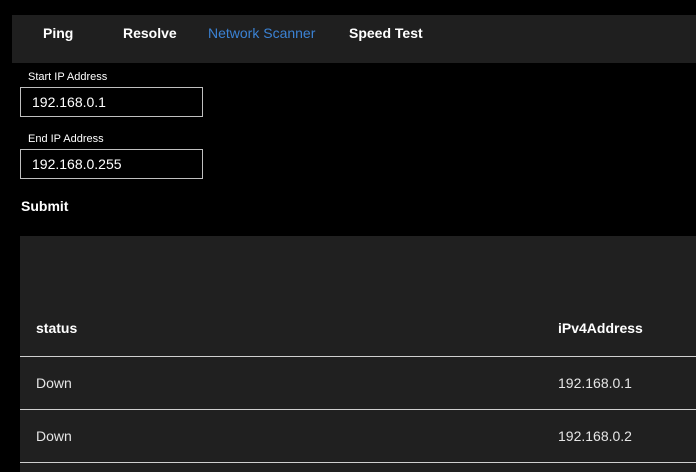  Describe the element at coordinates (595, 436) in the screenshot. I see `ipv4-address-cell: 192.168.0.2` at that location.